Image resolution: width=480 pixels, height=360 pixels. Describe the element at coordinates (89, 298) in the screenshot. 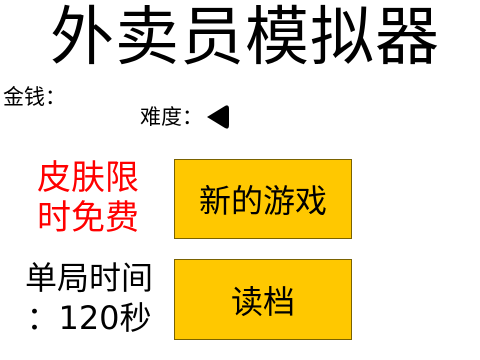

I see `round-time-info: 单局时间 ：120秒` at that location.